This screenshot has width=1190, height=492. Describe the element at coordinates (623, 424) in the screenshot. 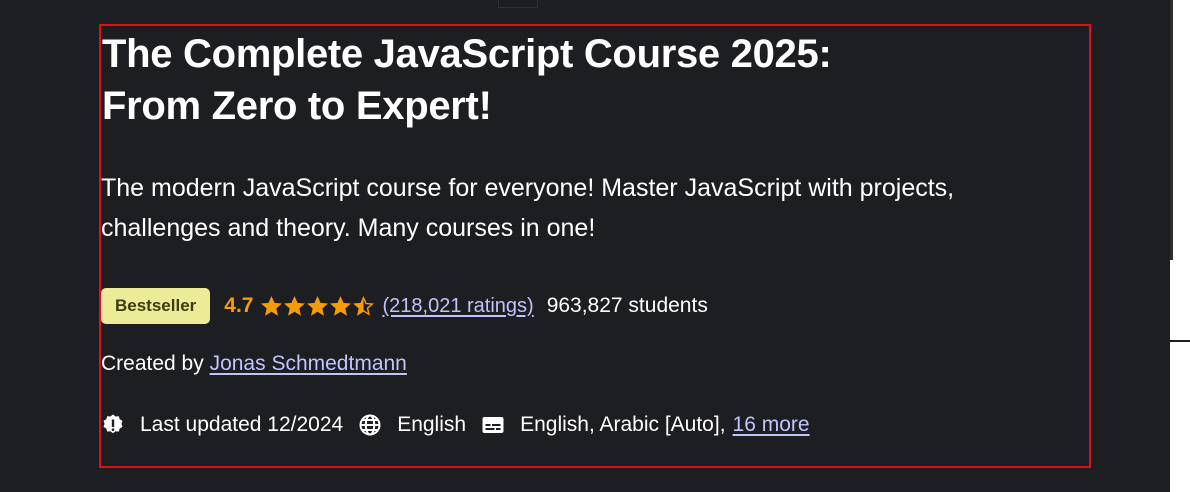

I see `captions-text: English, Arabic [Auto],` at that location.